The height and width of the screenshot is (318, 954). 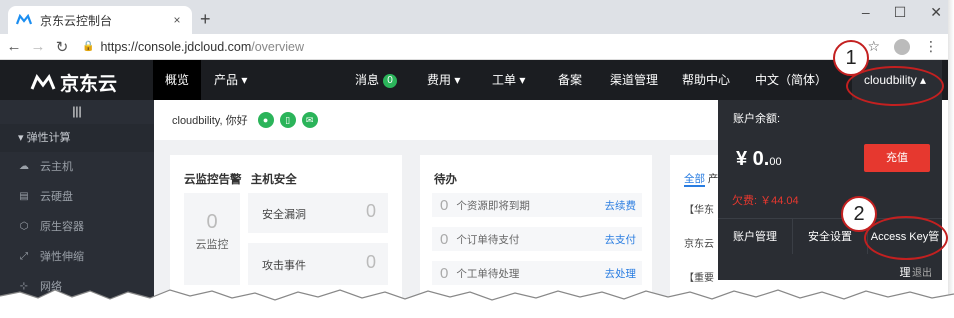 I want to click on balance-value: ¥ 0.00, so click(x=759, y=159).